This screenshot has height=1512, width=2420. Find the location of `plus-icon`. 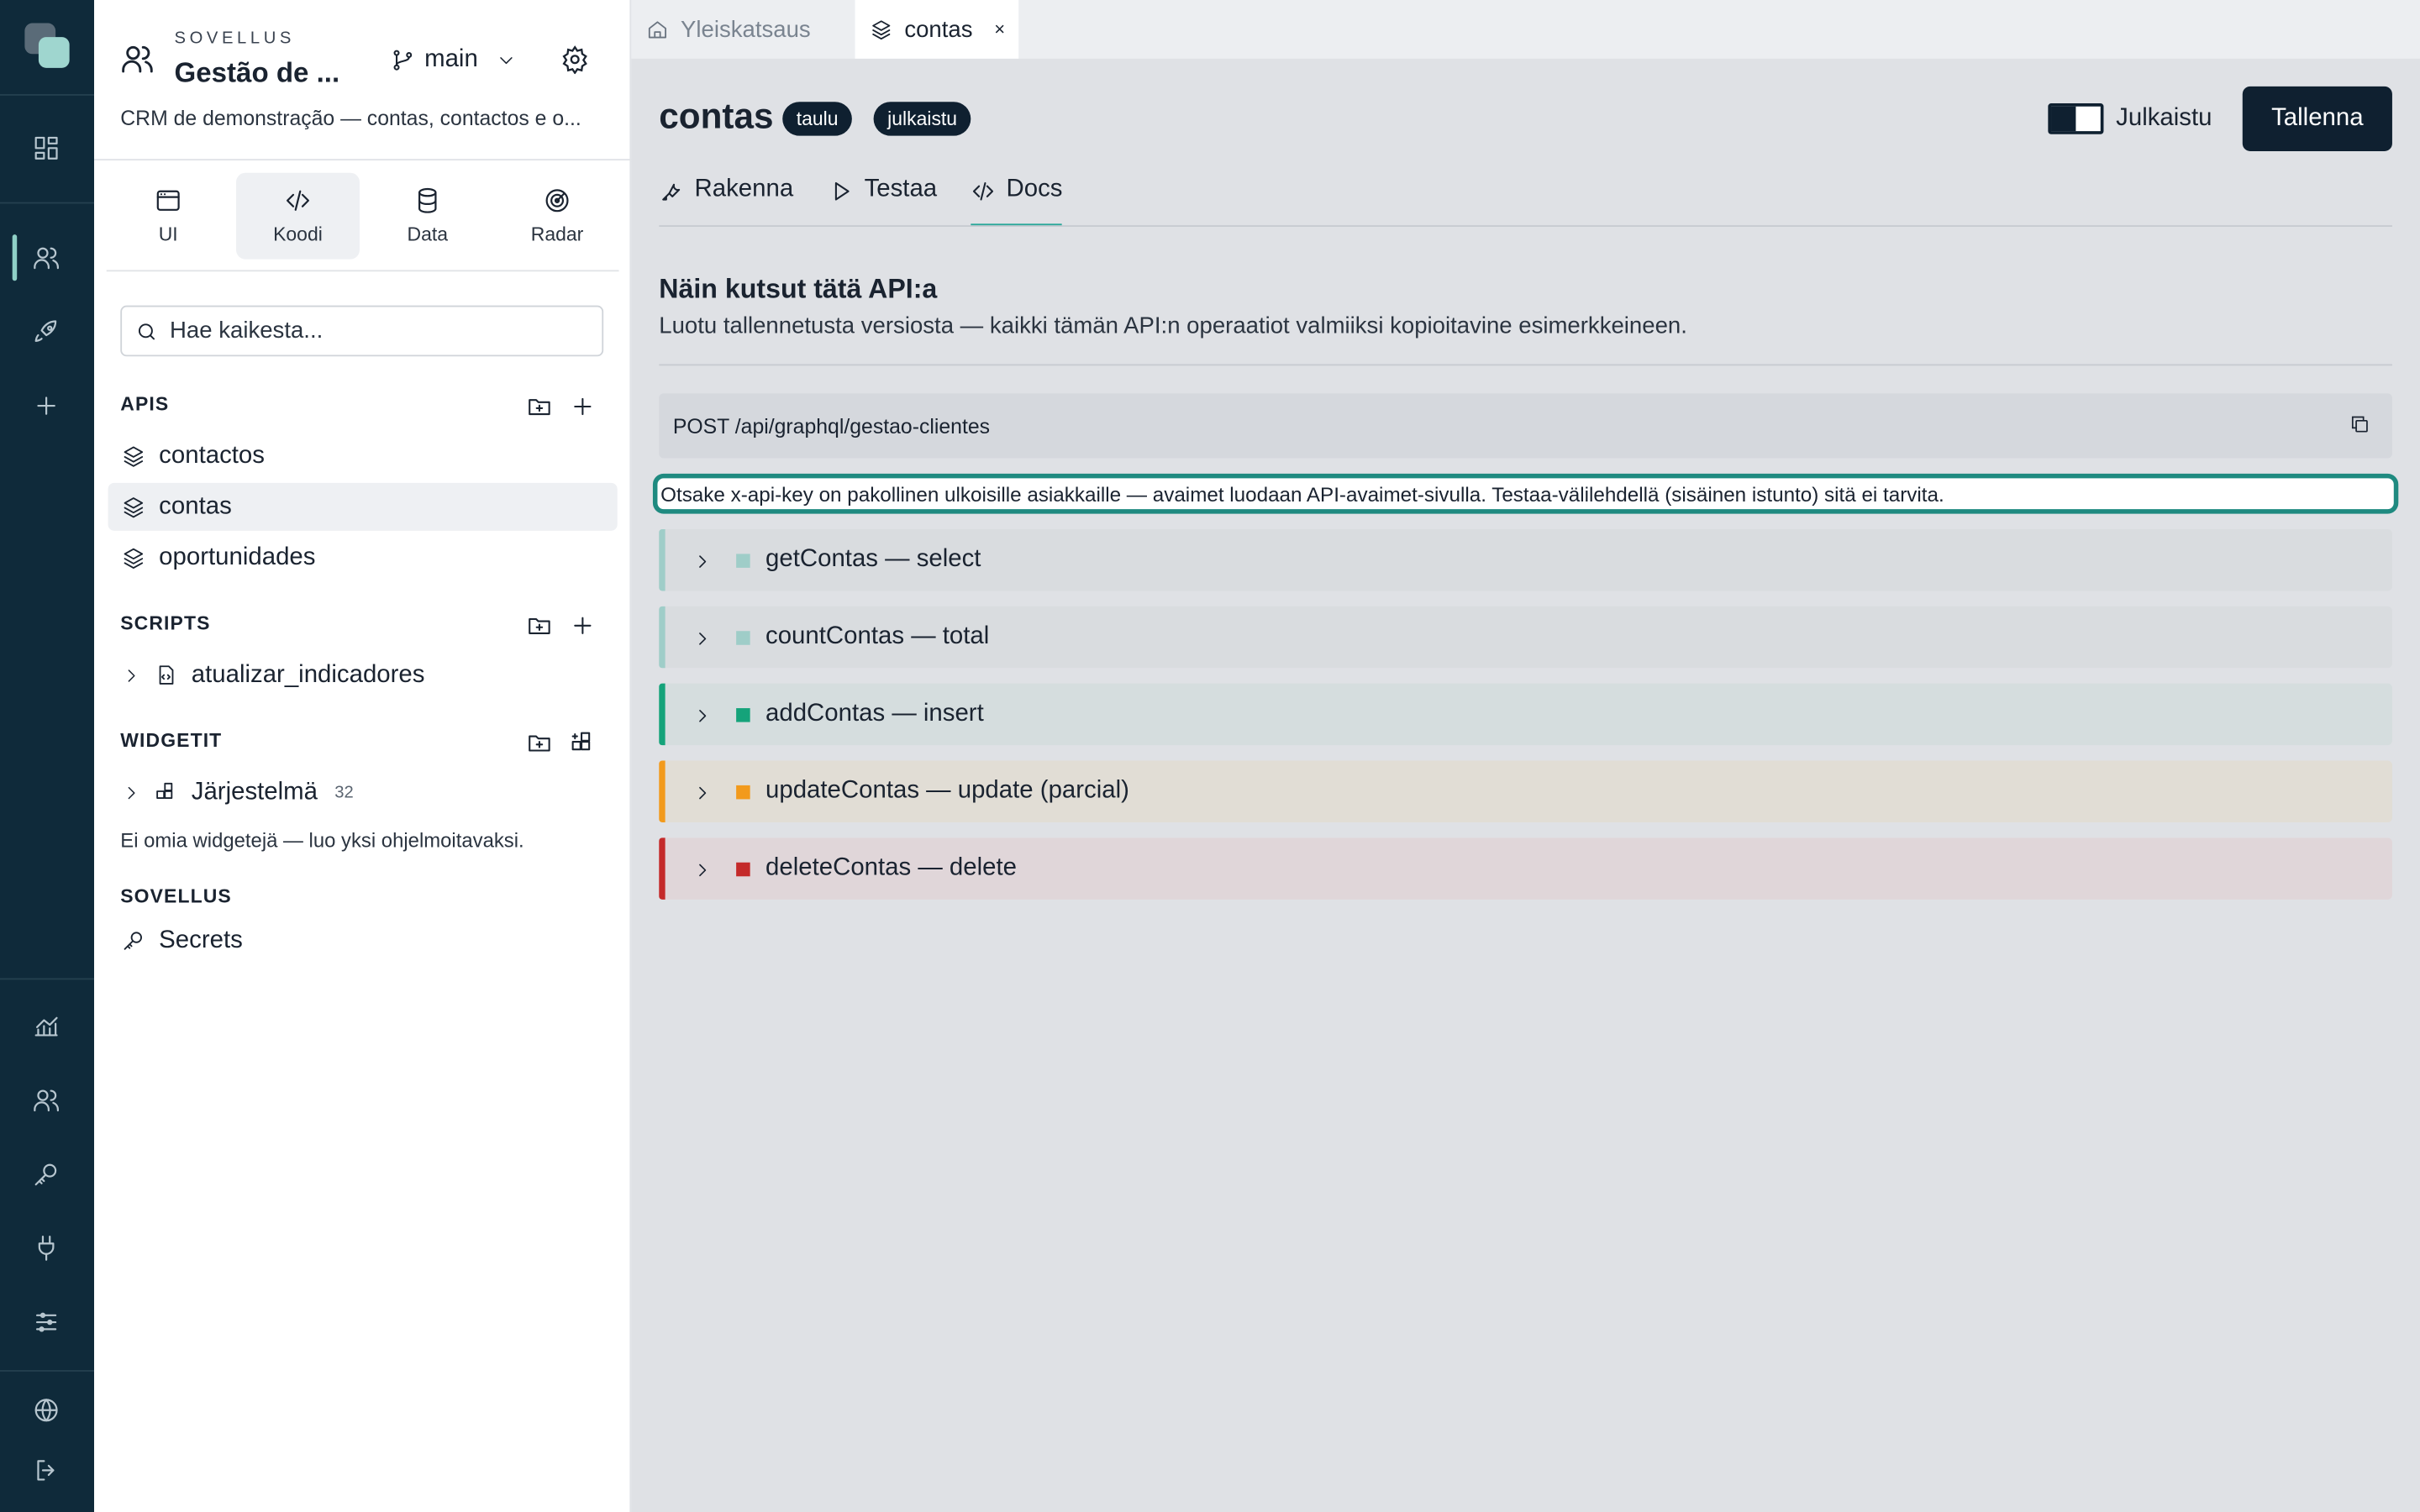

plus-icon is located at coordinates (46, 405).